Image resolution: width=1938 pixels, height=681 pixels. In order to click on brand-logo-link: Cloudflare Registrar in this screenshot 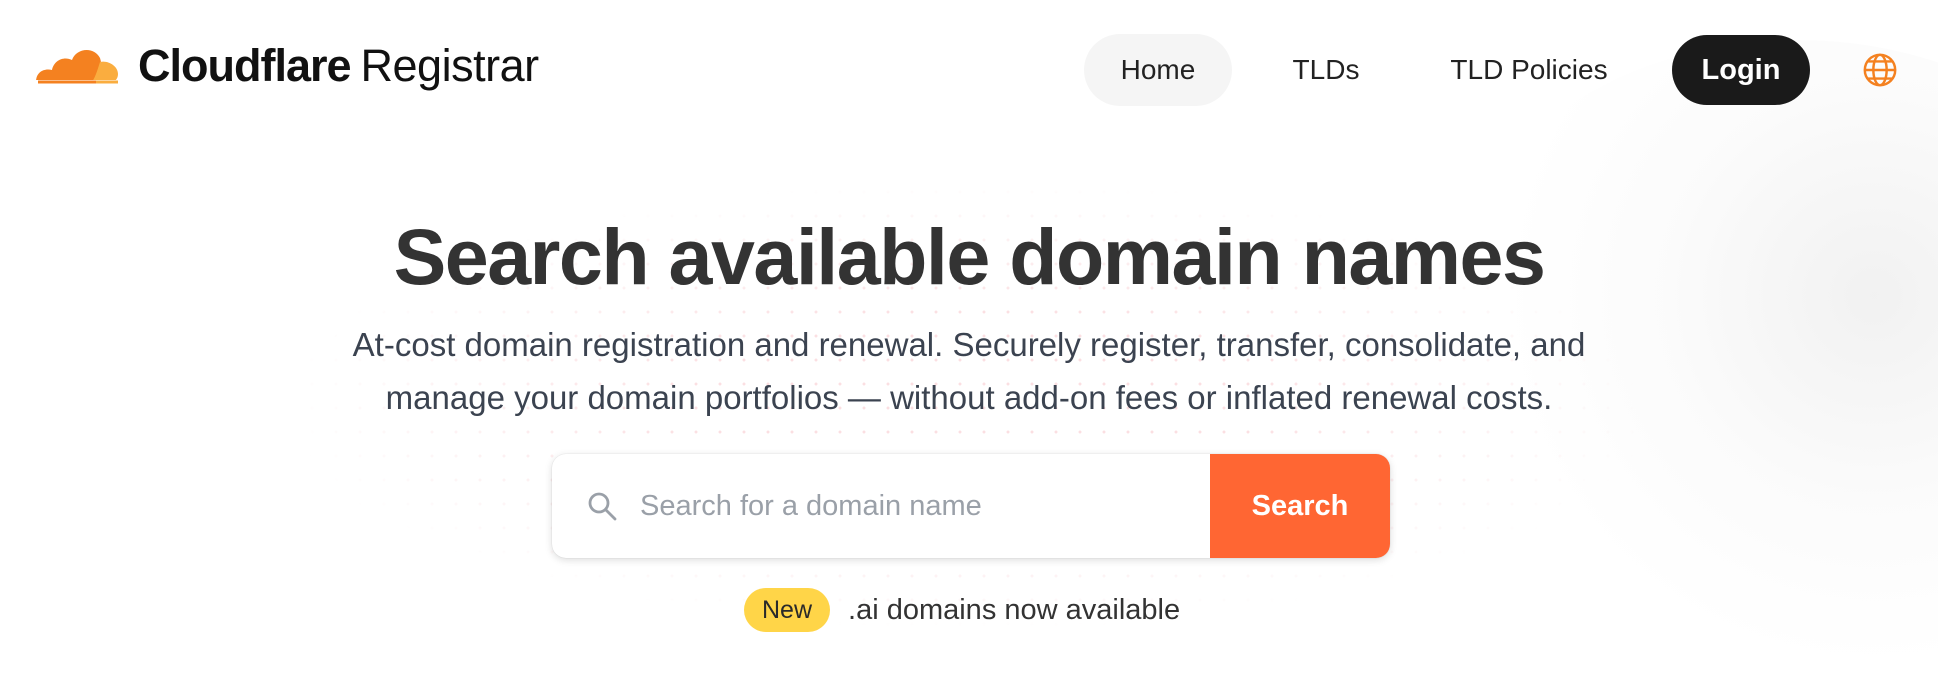, I will do `click(285, 65)`.